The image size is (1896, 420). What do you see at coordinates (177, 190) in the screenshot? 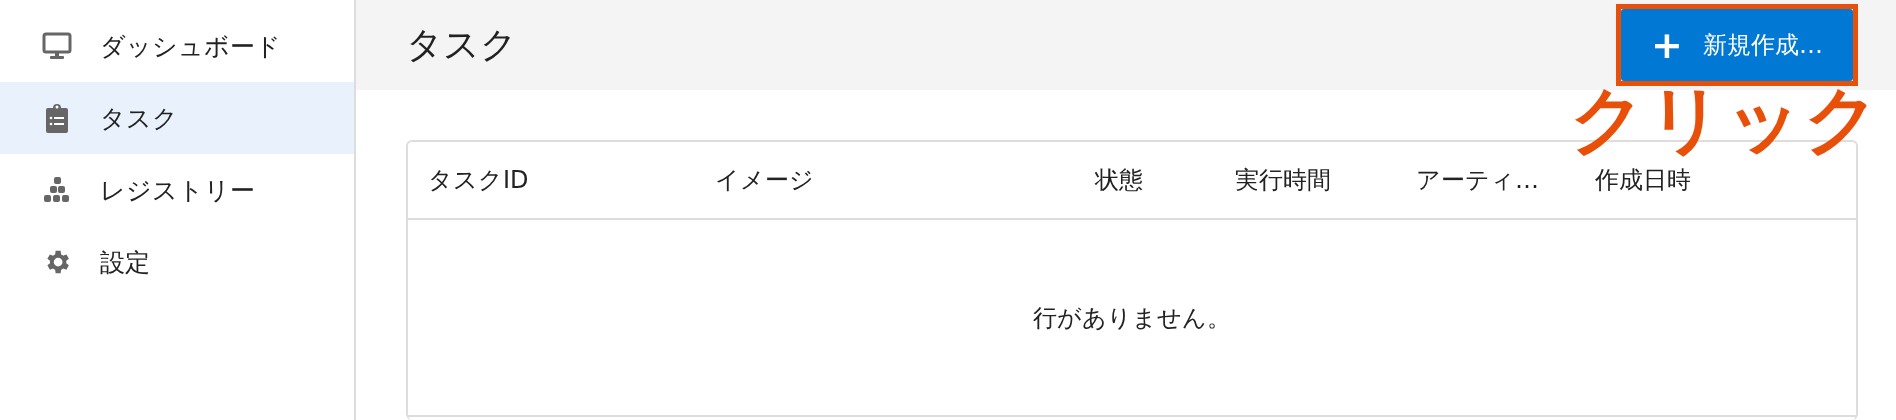
I see `sidebar-item: レジストリー` at bounding box center [177, 190].